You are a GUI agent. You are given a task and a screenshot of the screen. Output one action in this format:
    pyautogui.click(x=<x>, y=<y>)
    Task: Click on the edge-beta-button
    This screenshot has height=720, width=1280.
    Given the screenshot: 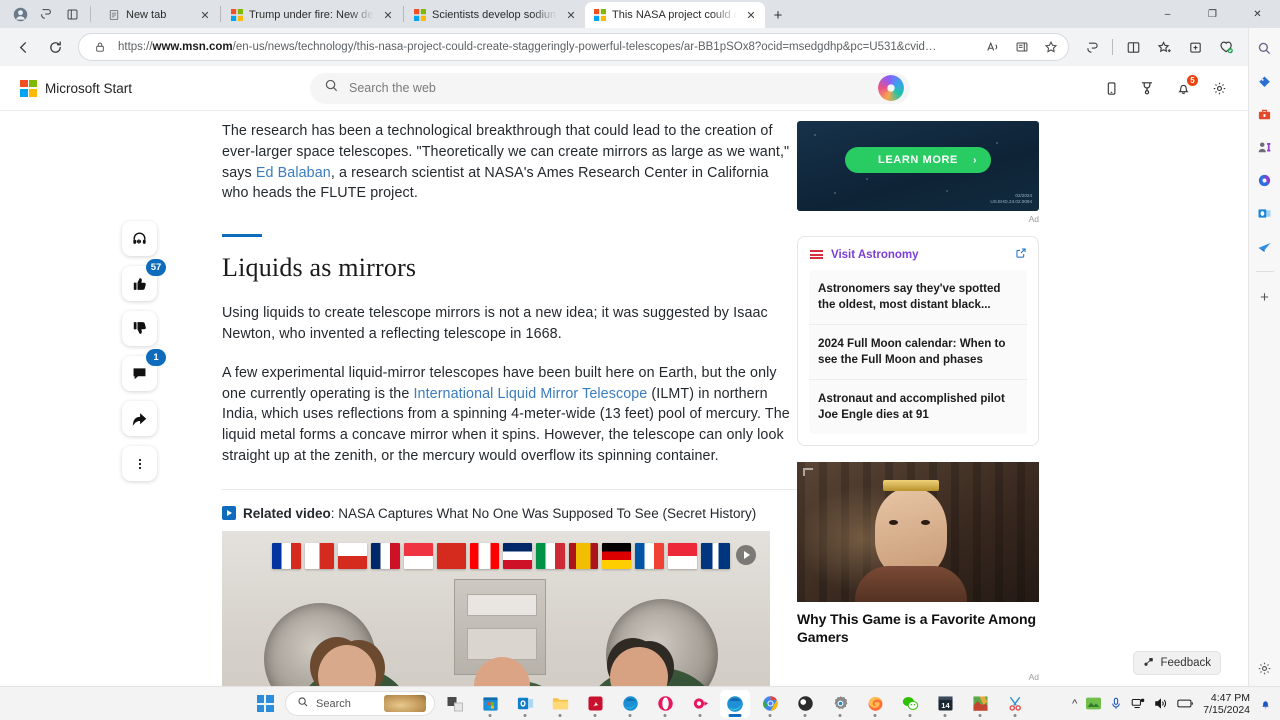 What is the action you would take?
    pyautogui.click(x=630, y=704)
    